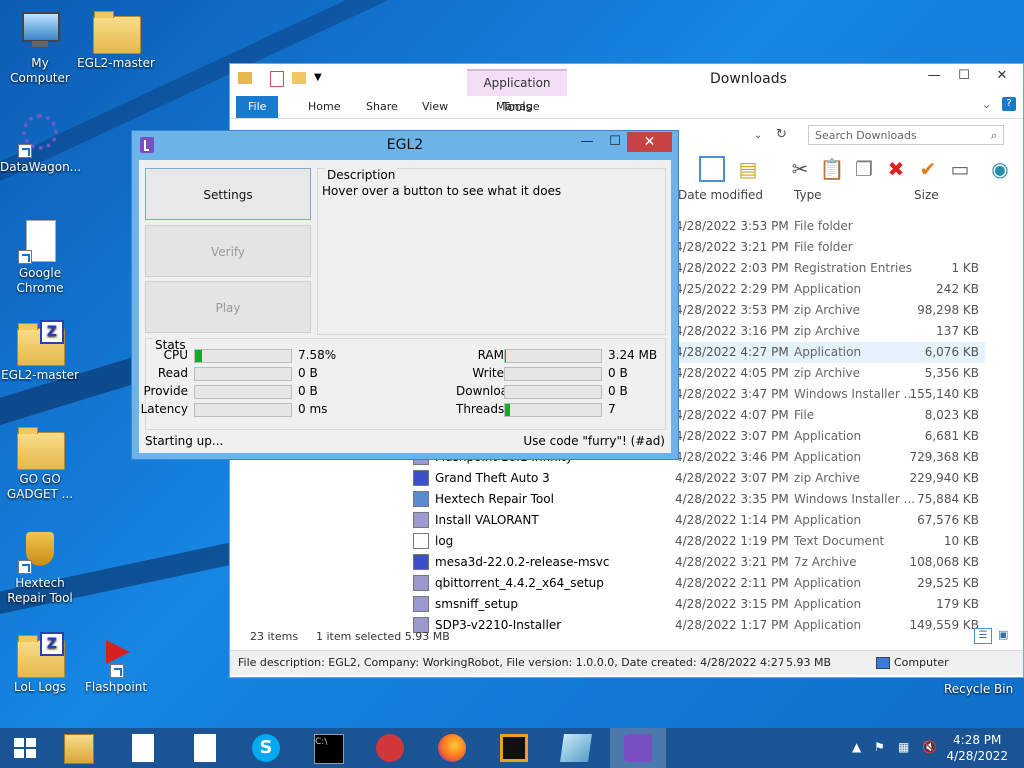 The width and height of the screenshot is (1024, 768). I want to click on taskbar-file-explorer, so click(78, 748).